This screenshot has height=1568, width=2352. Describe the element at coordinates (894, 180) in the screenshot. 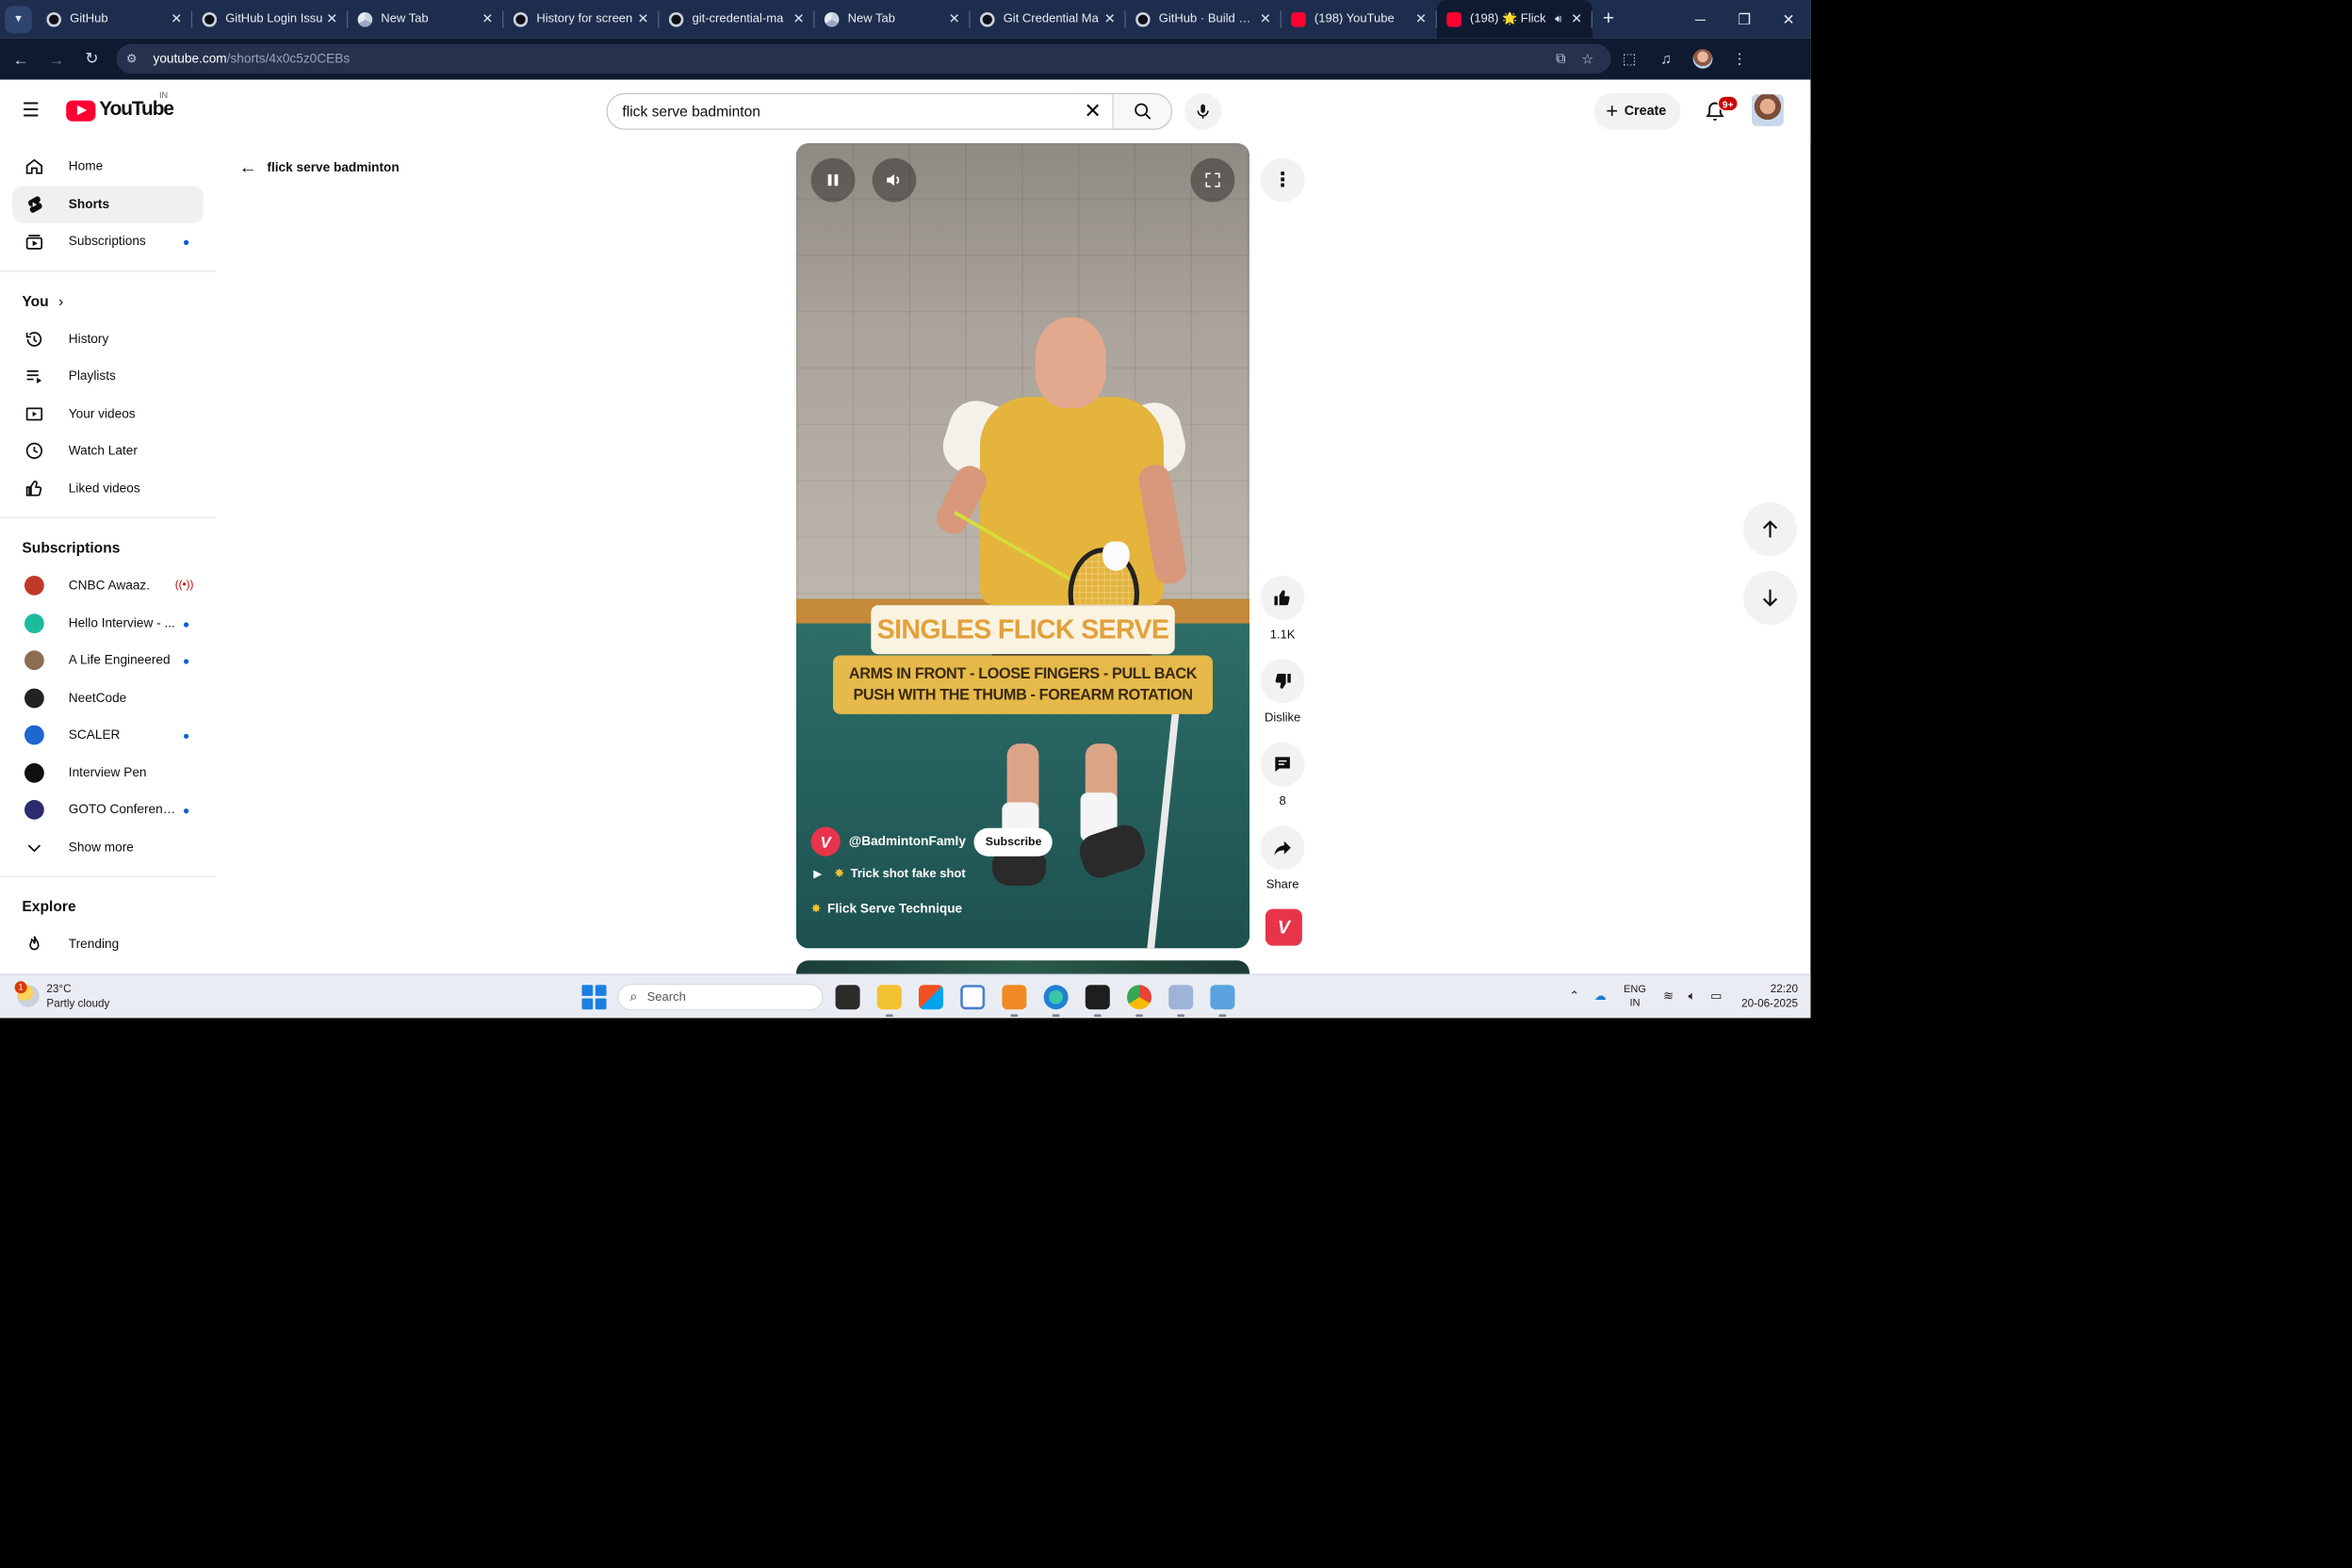

I see `volume-button` at that location.